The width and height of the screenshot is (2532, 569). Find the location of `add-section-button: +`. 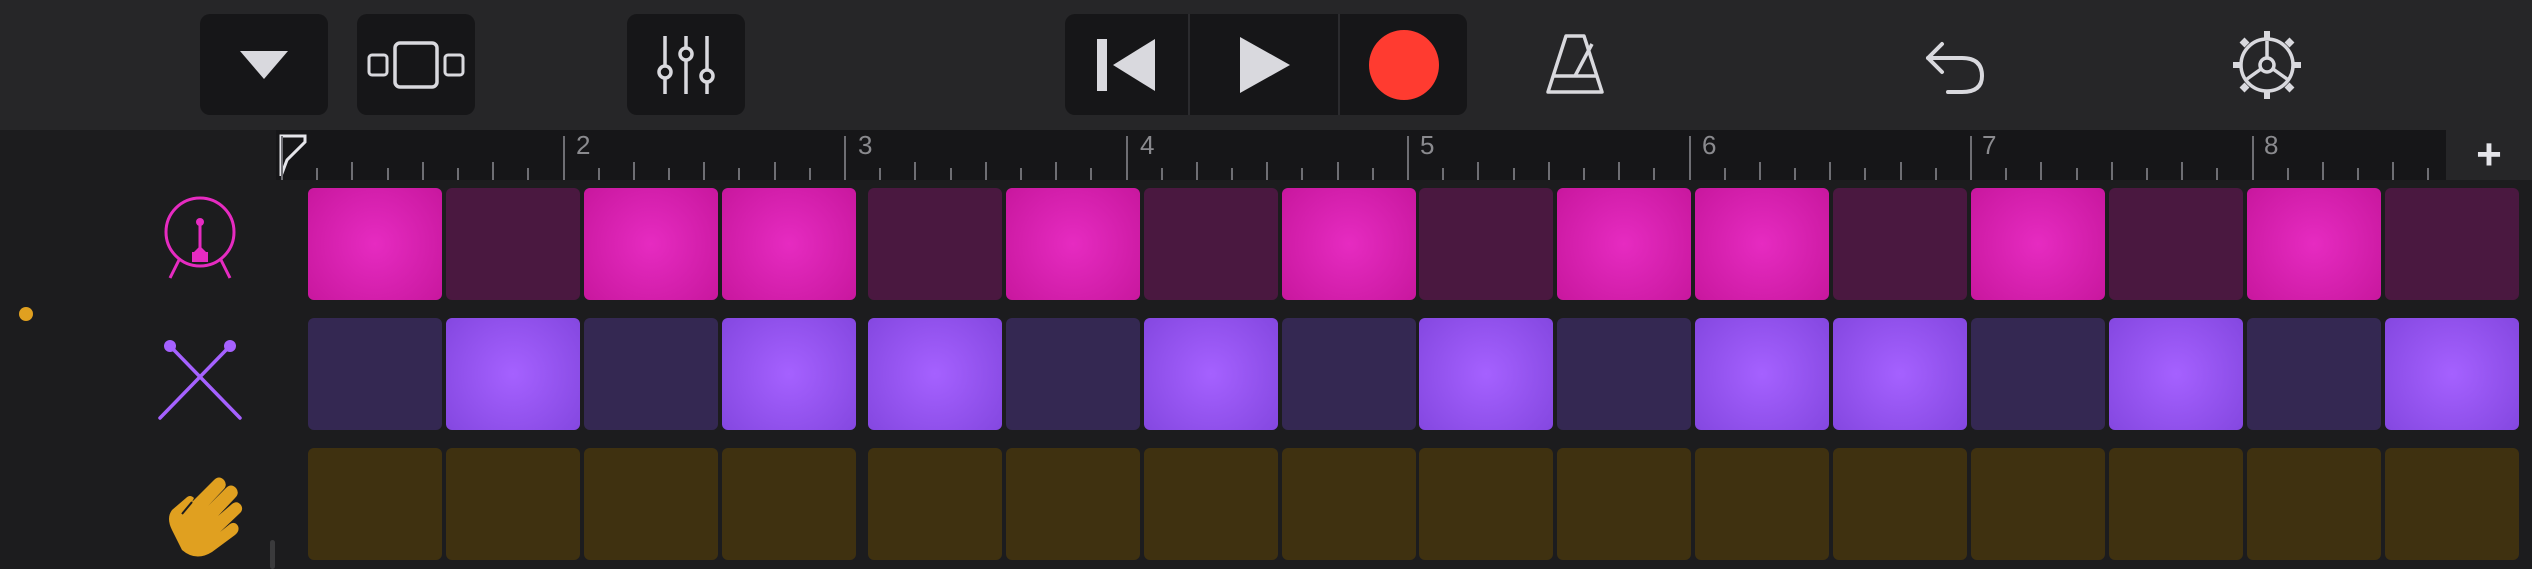

add-section-button: + is located at coordinates (2489, 155).